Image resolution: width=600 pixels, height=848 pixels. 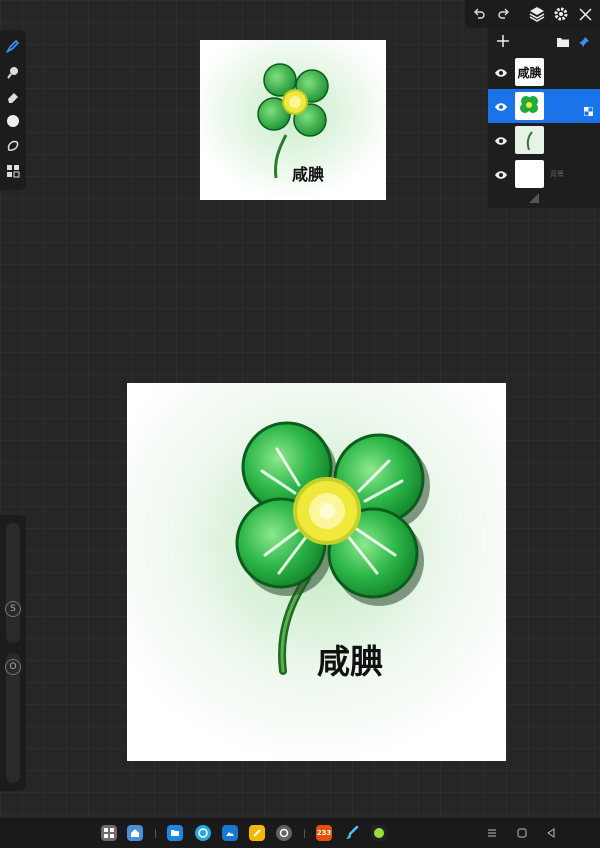 I want to click on home-app-icon, so click(x=135, y=833).